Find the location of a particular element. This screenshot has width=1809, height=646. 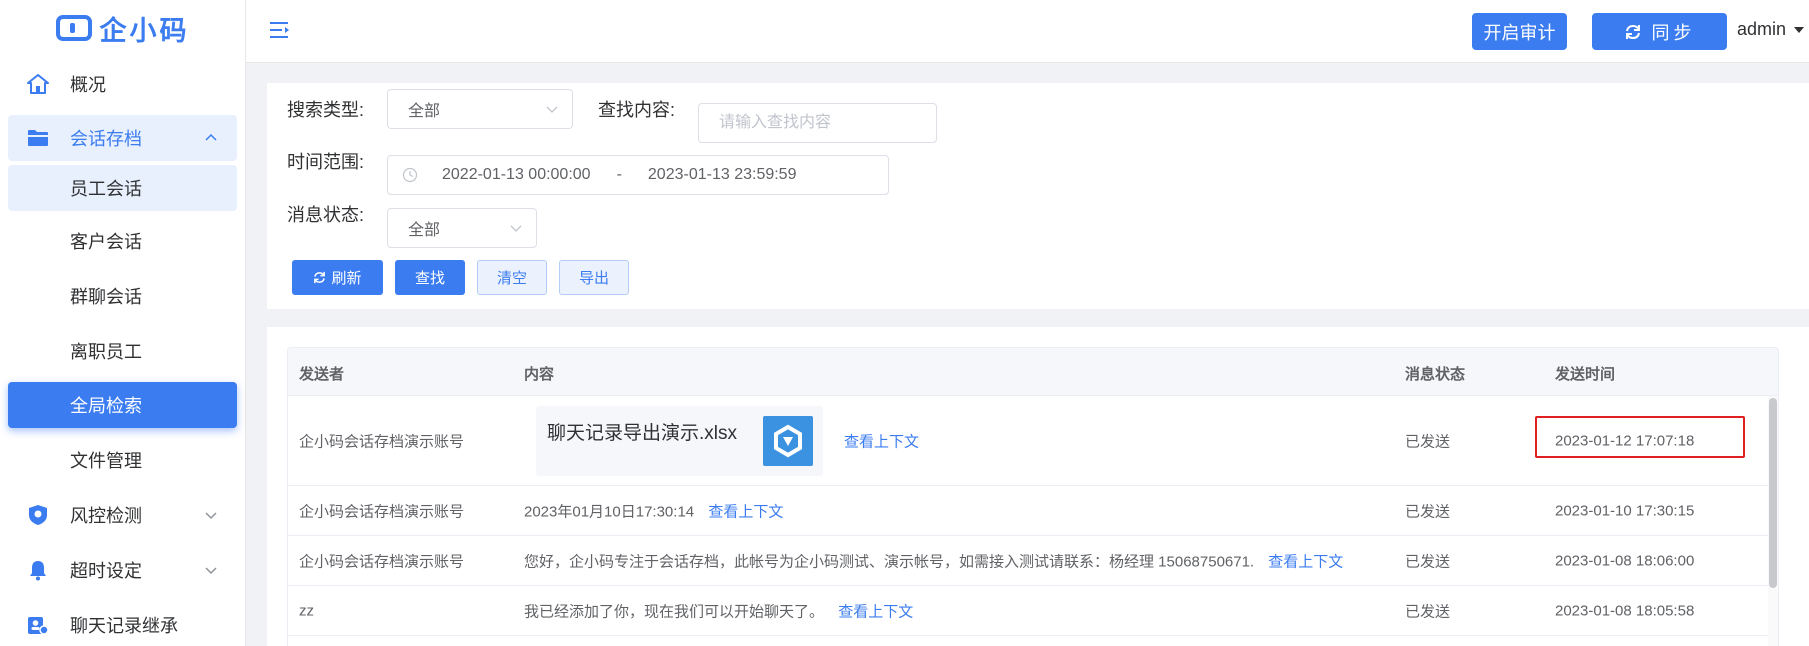

sidebar-item-global-search: 全局检索 is located at coordinates (122, 405).